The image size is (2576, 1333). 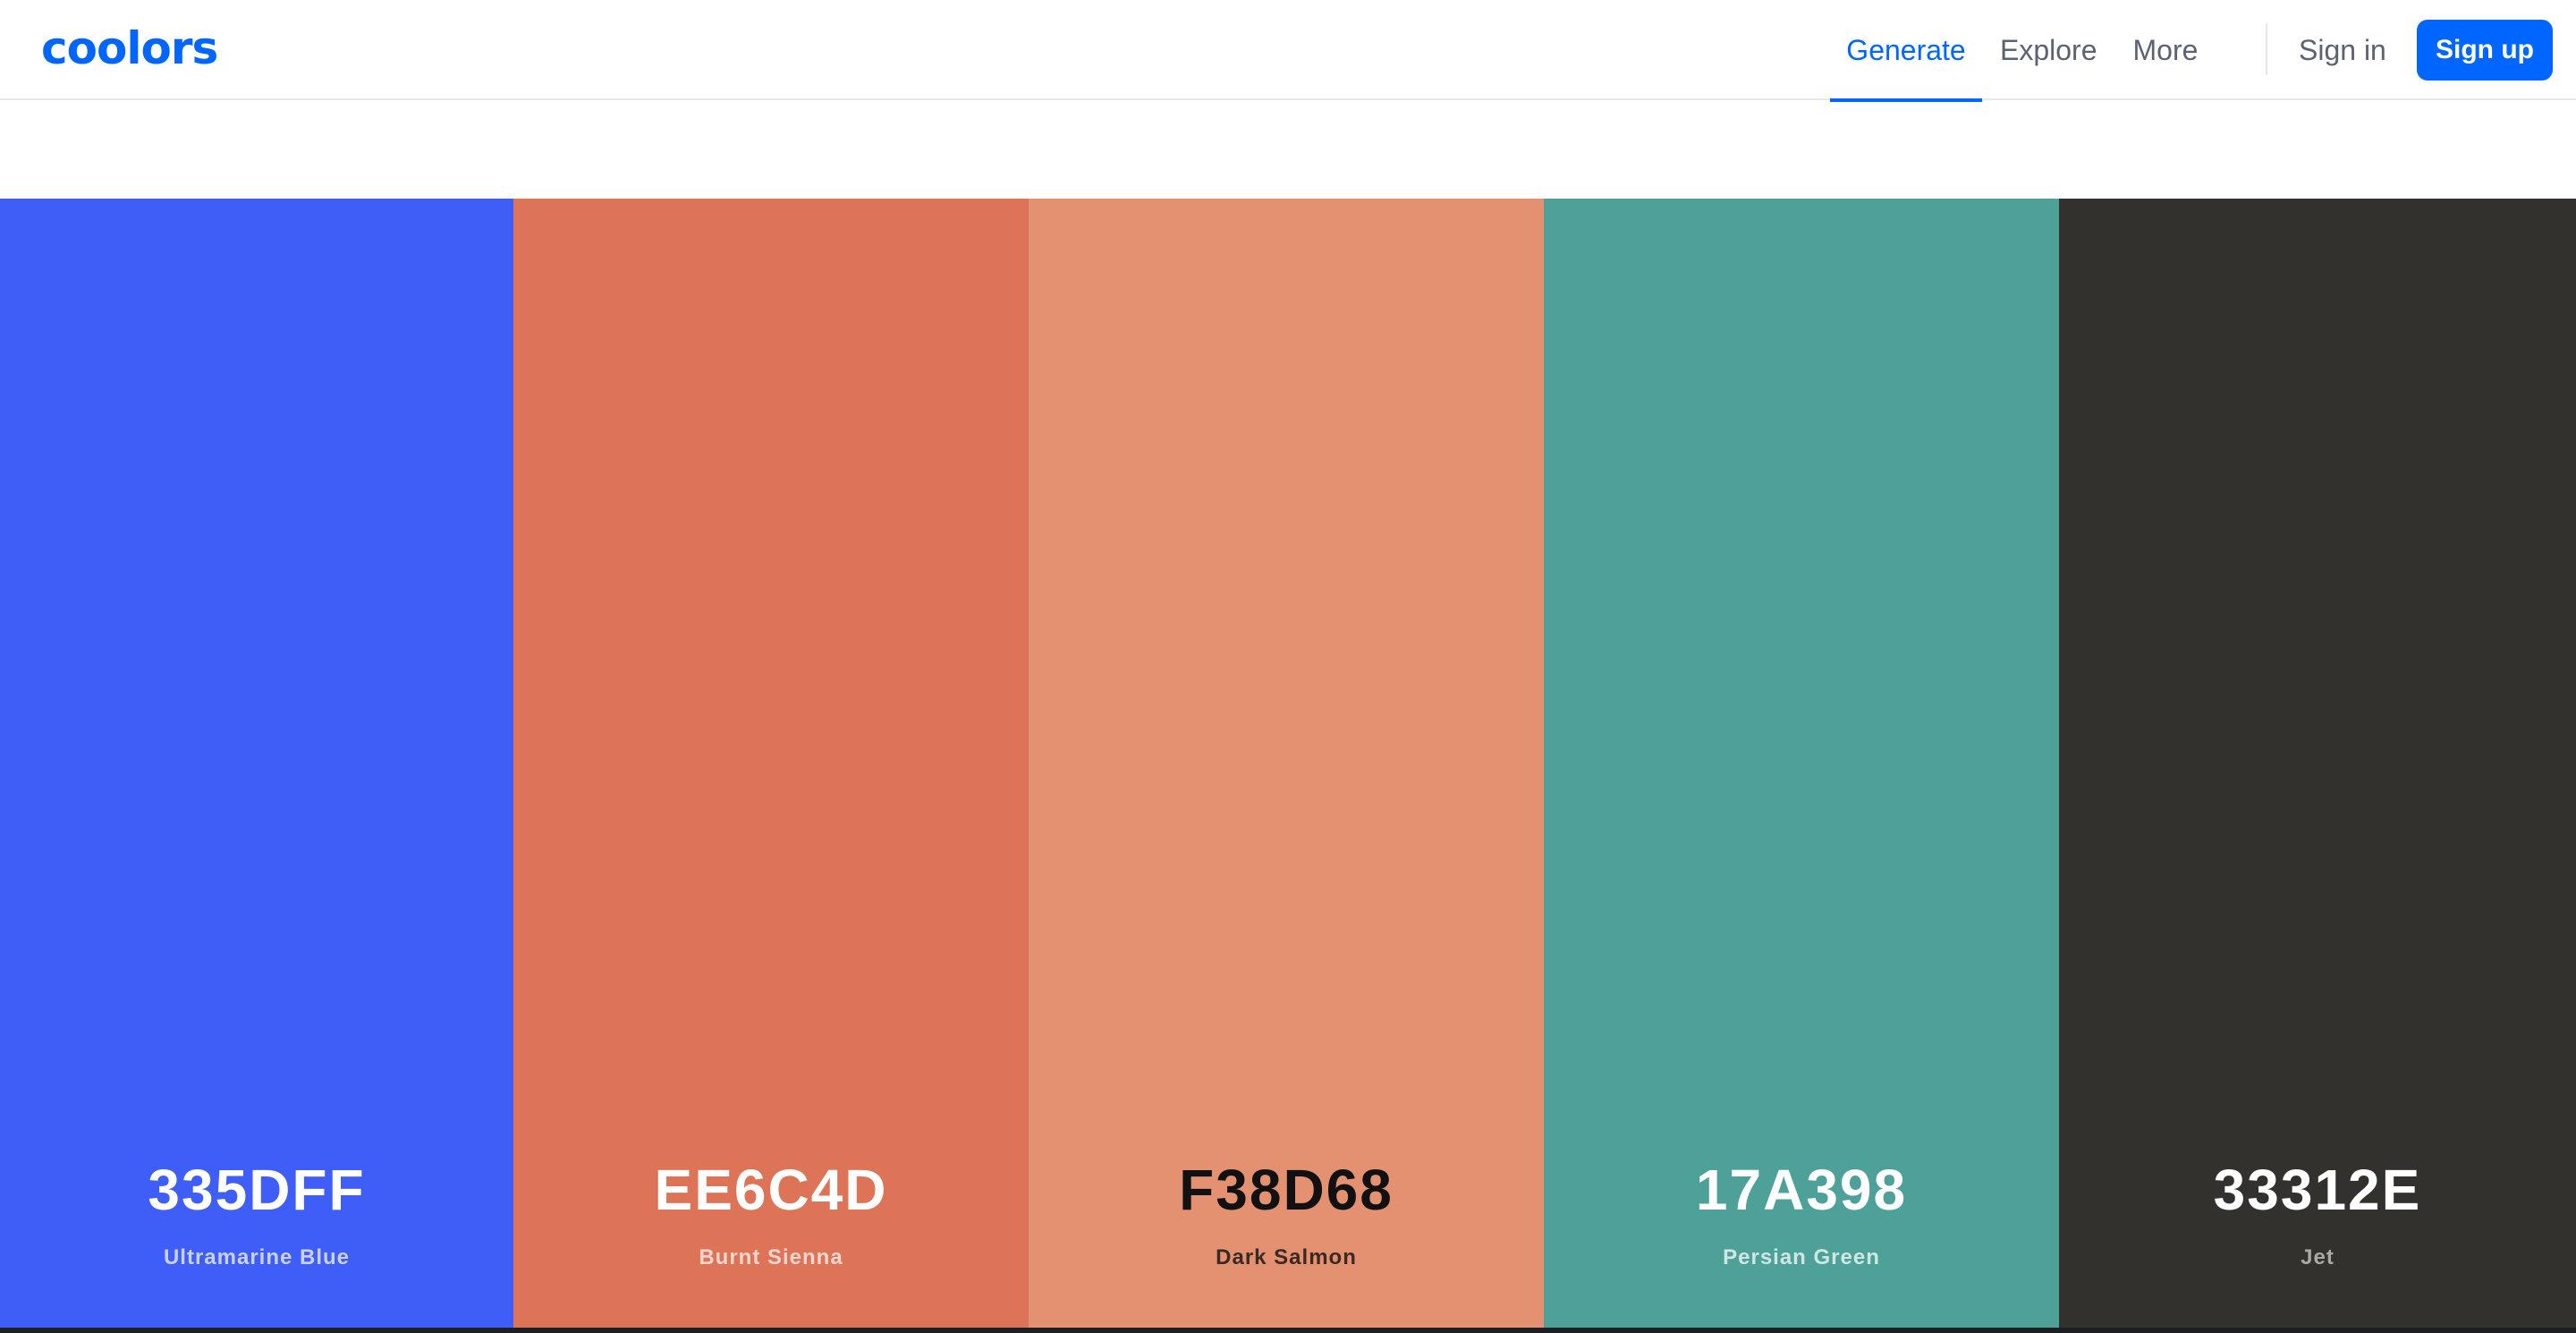 I want to click on swatch-hex-code: EE6C4D, so click(x=771, y=1189).